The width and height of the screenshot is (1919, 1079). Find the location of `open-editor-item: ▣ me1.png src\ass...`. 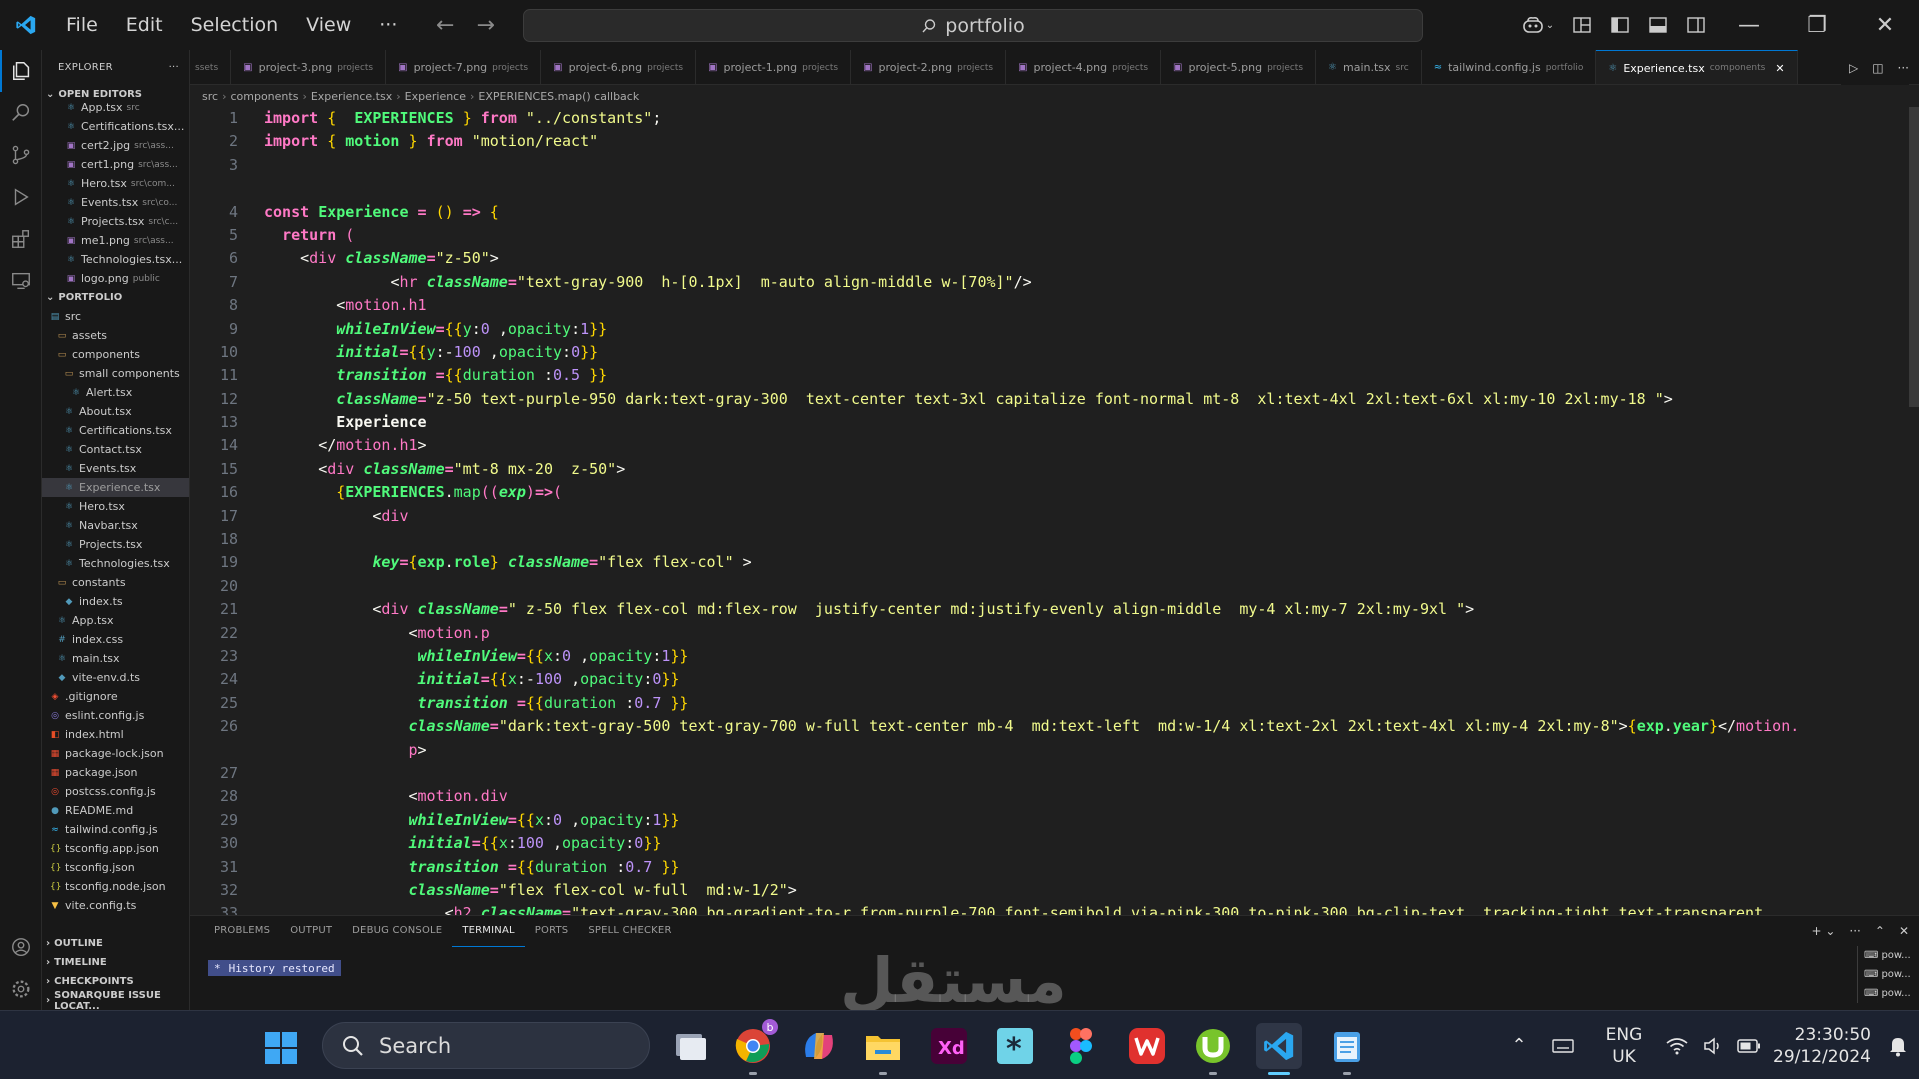

open-editor-item: ▣ me1.png src\ass... is located at coordinates (115, 240).